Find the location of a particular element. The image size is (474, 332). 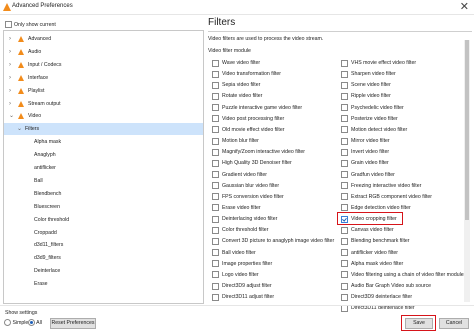

tree-item: › Interface is located at coordinates (103, 78).